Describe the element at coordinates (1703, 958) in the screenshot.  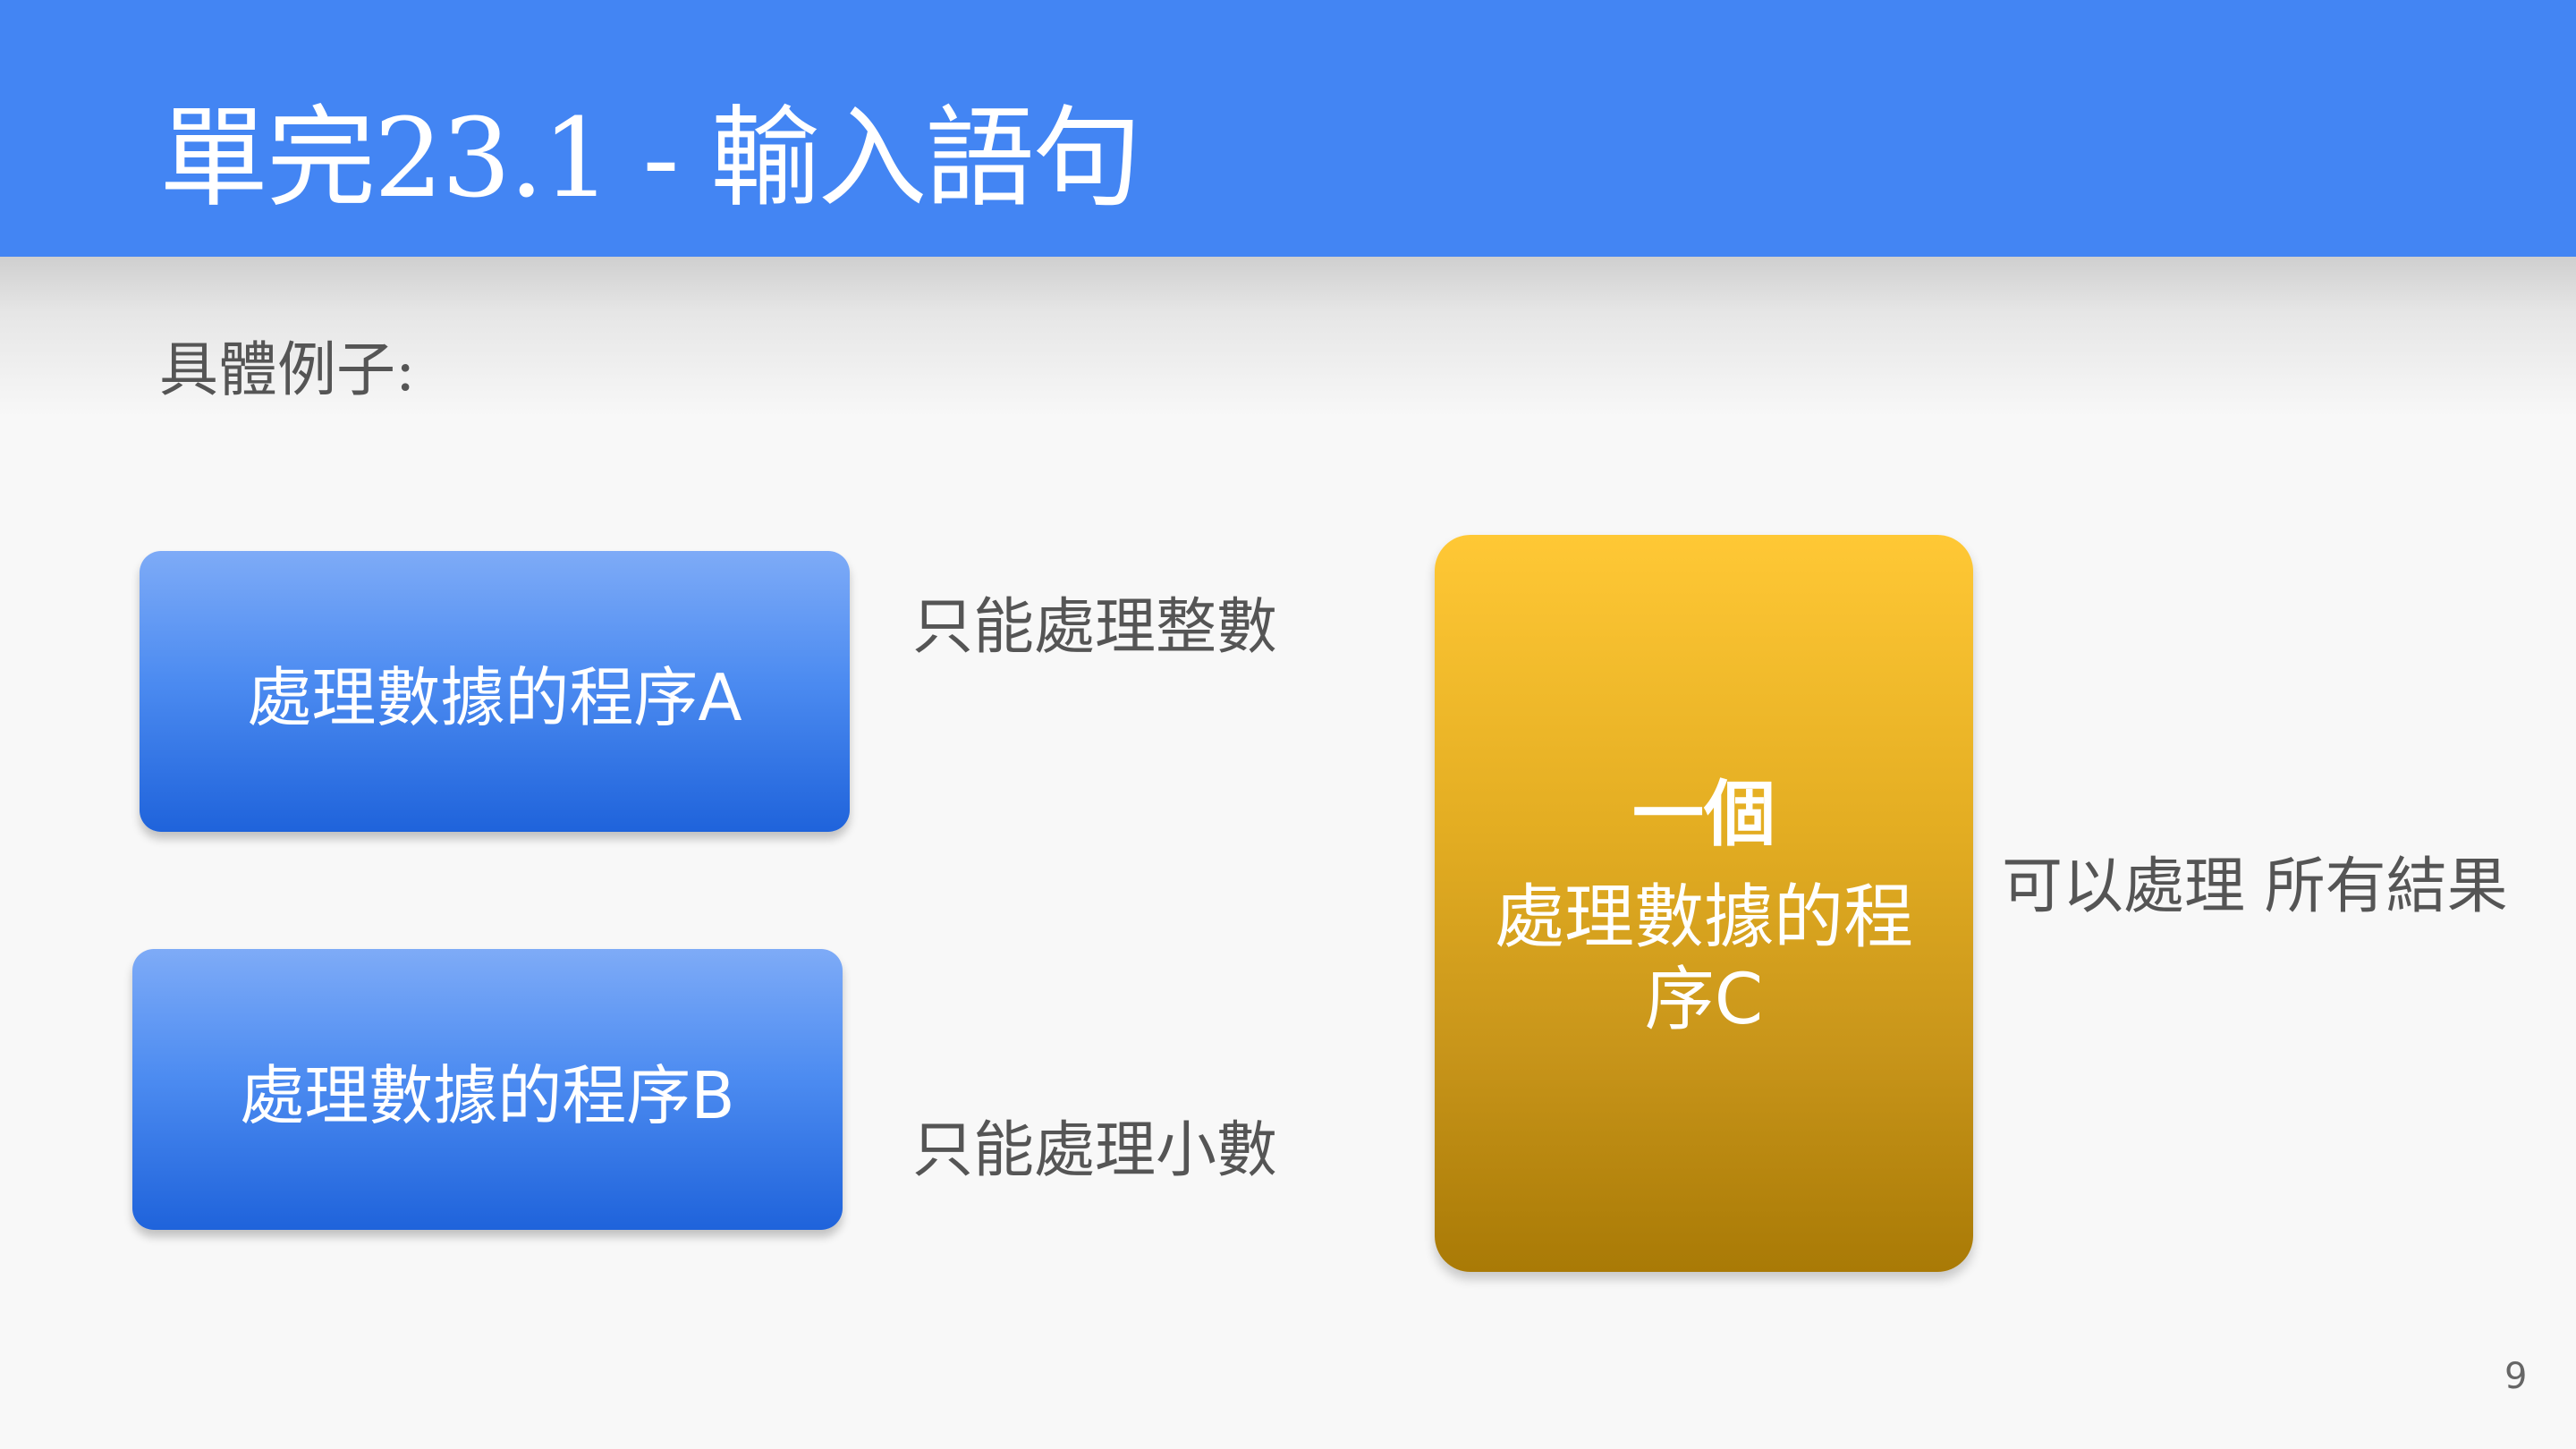
I see `program-c-label: 處理數據的程序C` at that location.